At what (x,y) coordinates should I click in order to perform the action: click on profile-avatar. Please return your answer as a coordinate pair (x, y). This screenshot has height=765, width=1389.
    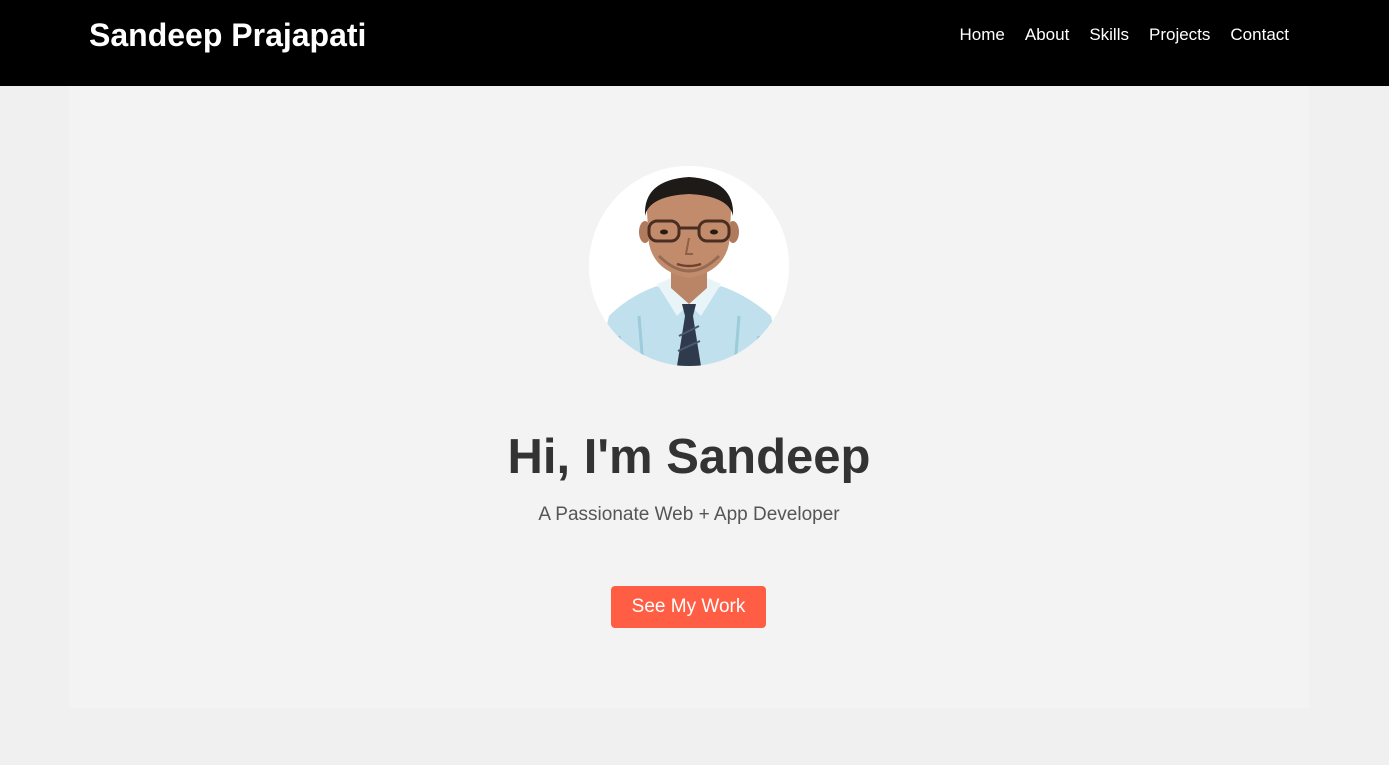
    Looking at the image, I should click on (689, 266).